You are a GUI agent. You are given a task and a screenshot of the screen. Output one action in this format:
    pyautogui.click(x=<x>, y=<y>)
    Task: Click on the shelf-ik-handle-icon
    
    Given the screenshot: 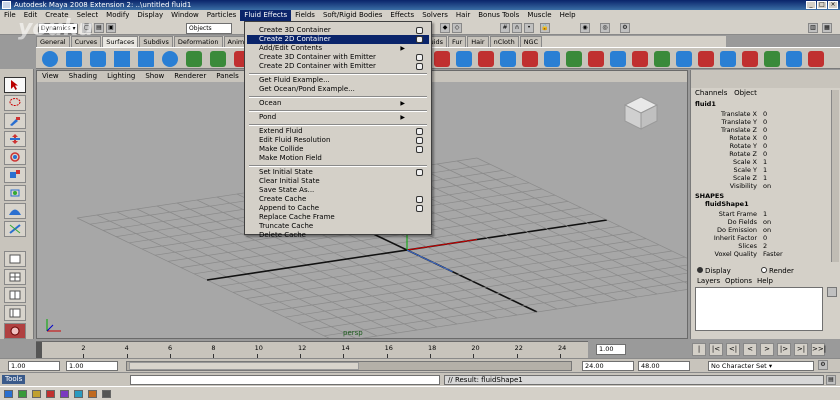 What is the action you would take?
    pyautogui.click(x=552, y=59)
    